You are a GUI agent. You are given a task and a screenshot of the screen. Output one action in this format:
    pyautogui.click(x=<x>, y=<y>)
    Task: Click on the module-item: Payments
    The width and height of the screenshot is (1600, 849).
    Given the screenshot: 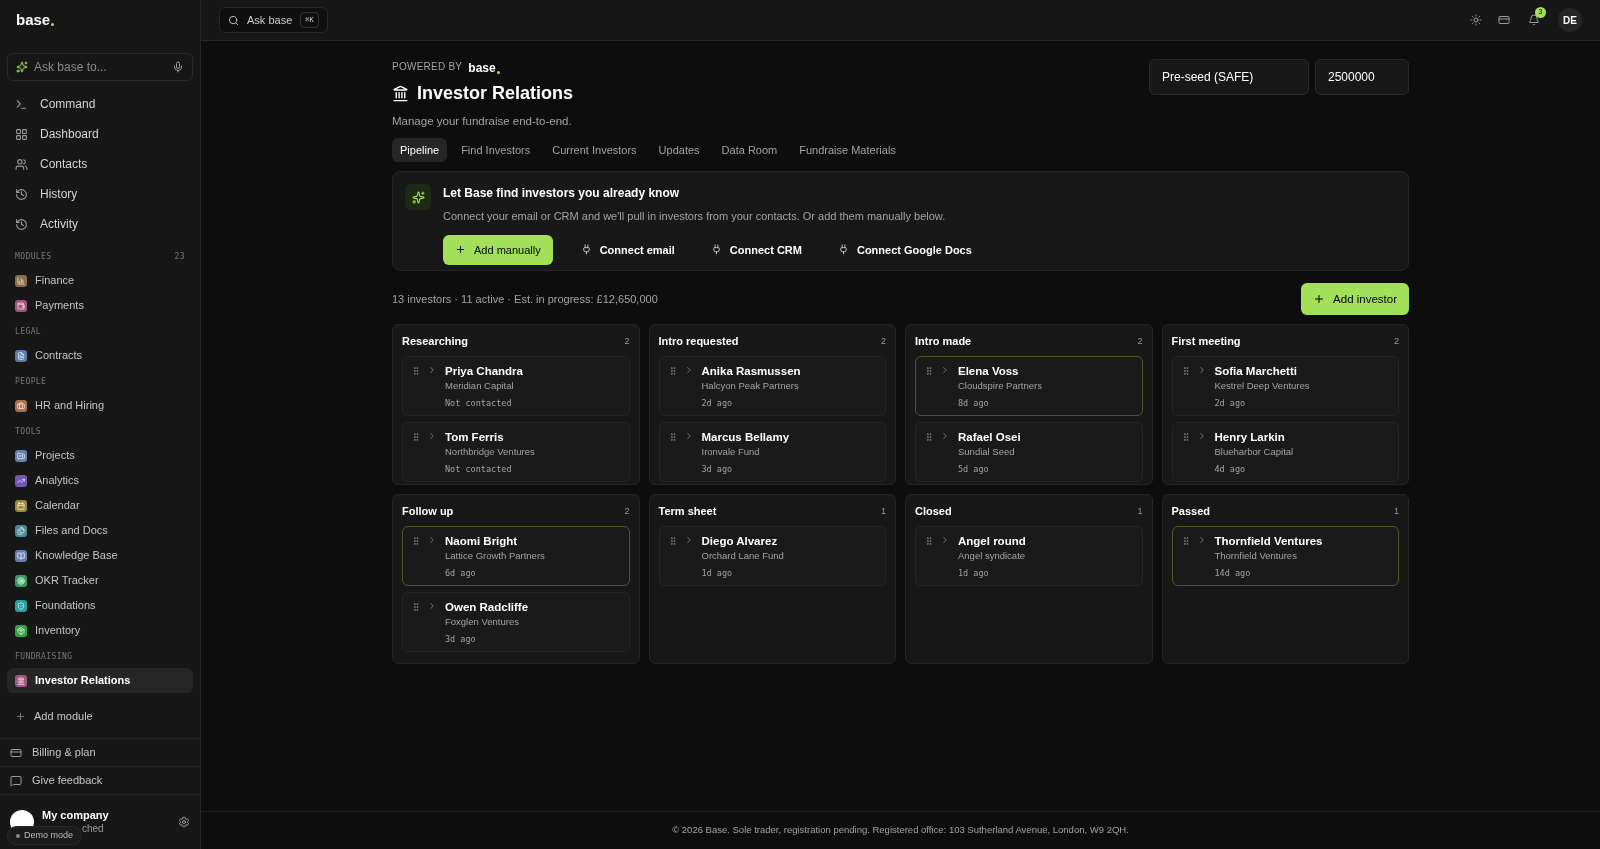 What is the action you would take?
    pyautogui.click(x=100, y=305)
    